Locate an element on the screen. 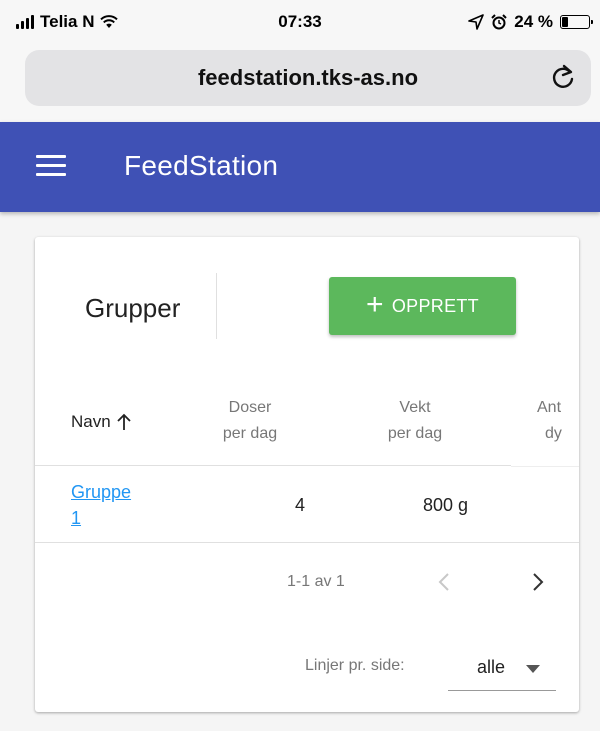  dropdown-arrow-icon is located at coordinates (533, 669).